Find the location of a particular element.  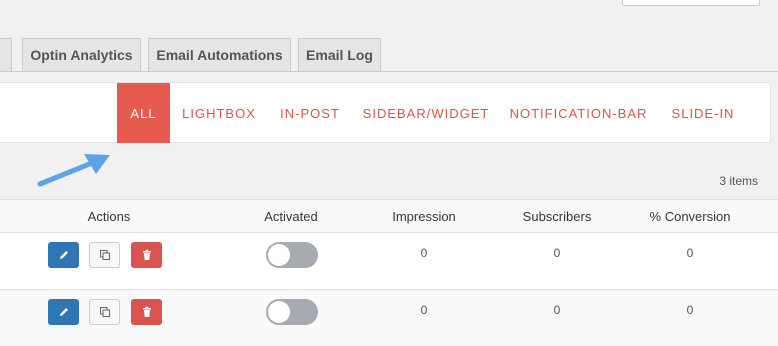

filter-in-post: IN-POST is located at coordinates (310, 113).